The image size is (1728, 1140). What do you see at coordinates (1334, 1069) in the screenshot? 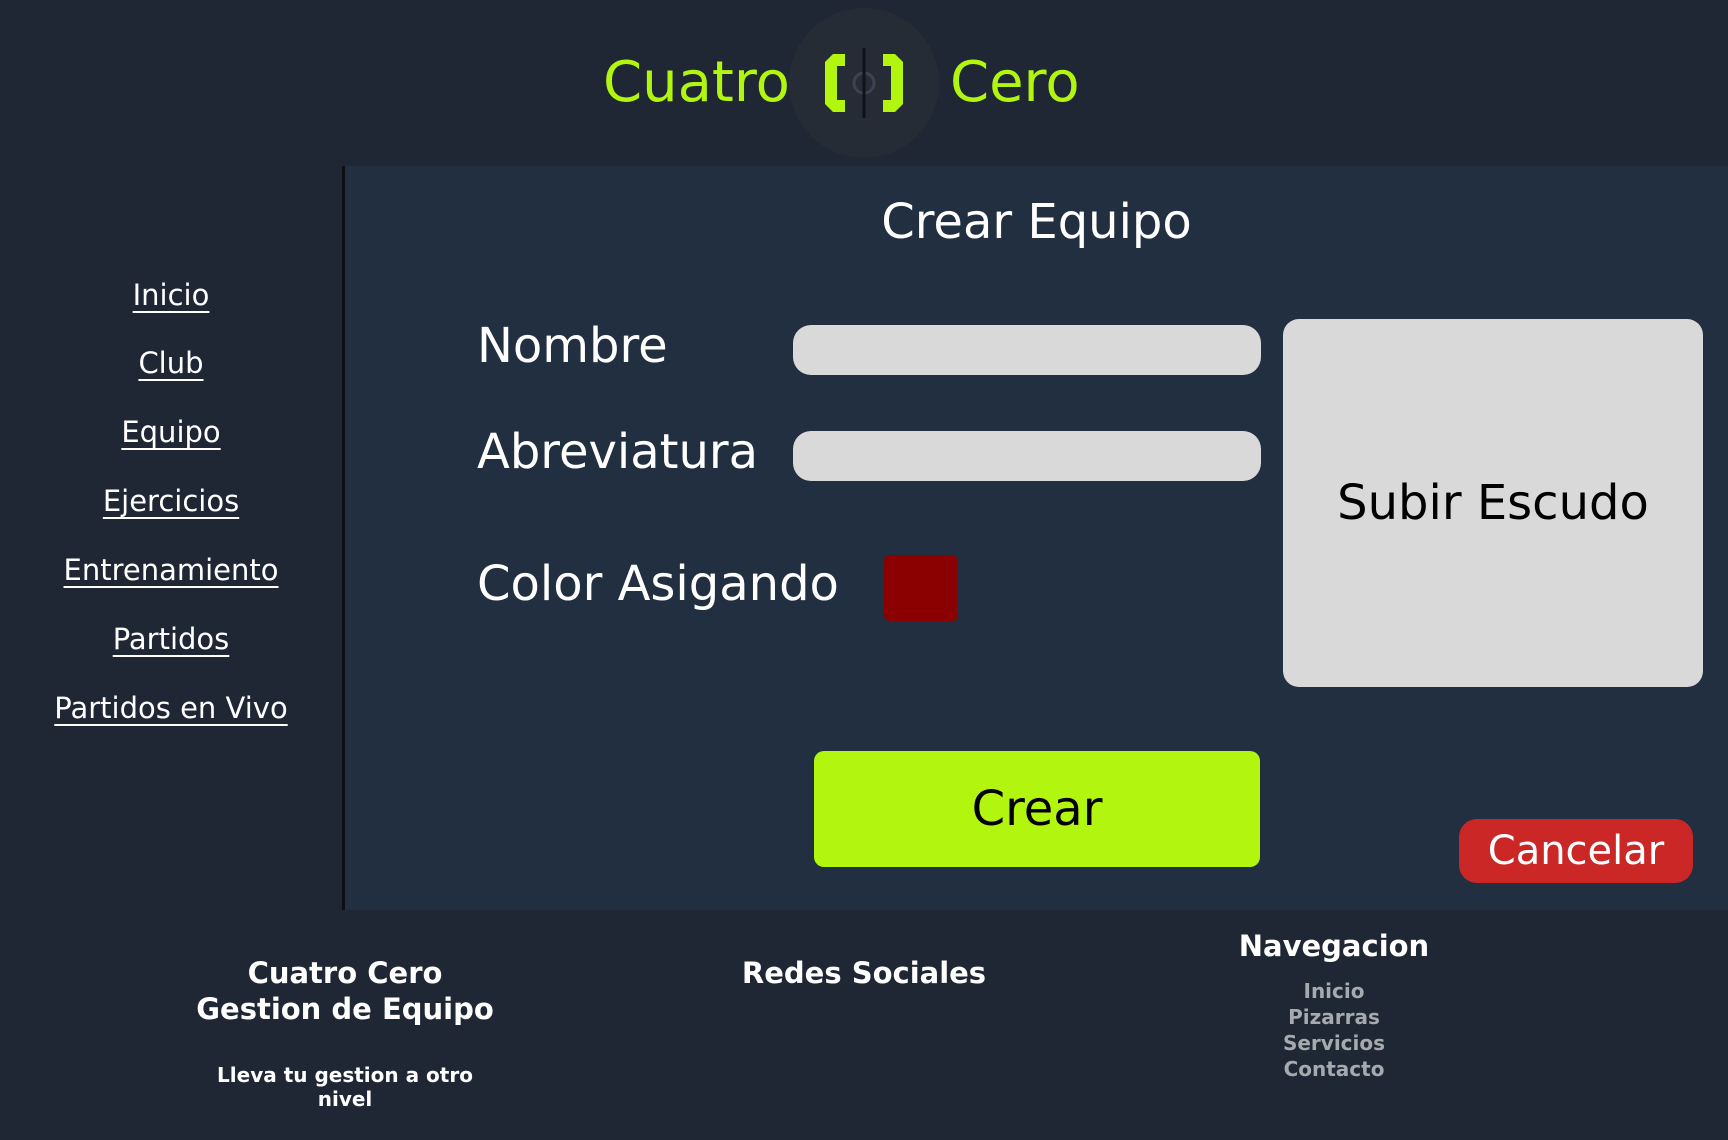
I see `footer-link-contacto: Contacto` at bounding box center [1334, 1069].